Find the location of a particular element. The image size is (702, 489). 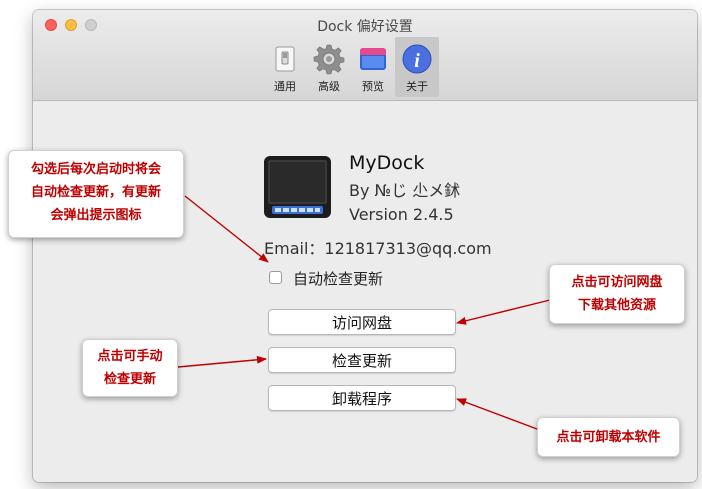

callout-line: 点击可手动 is located at coordinates (130, 356).